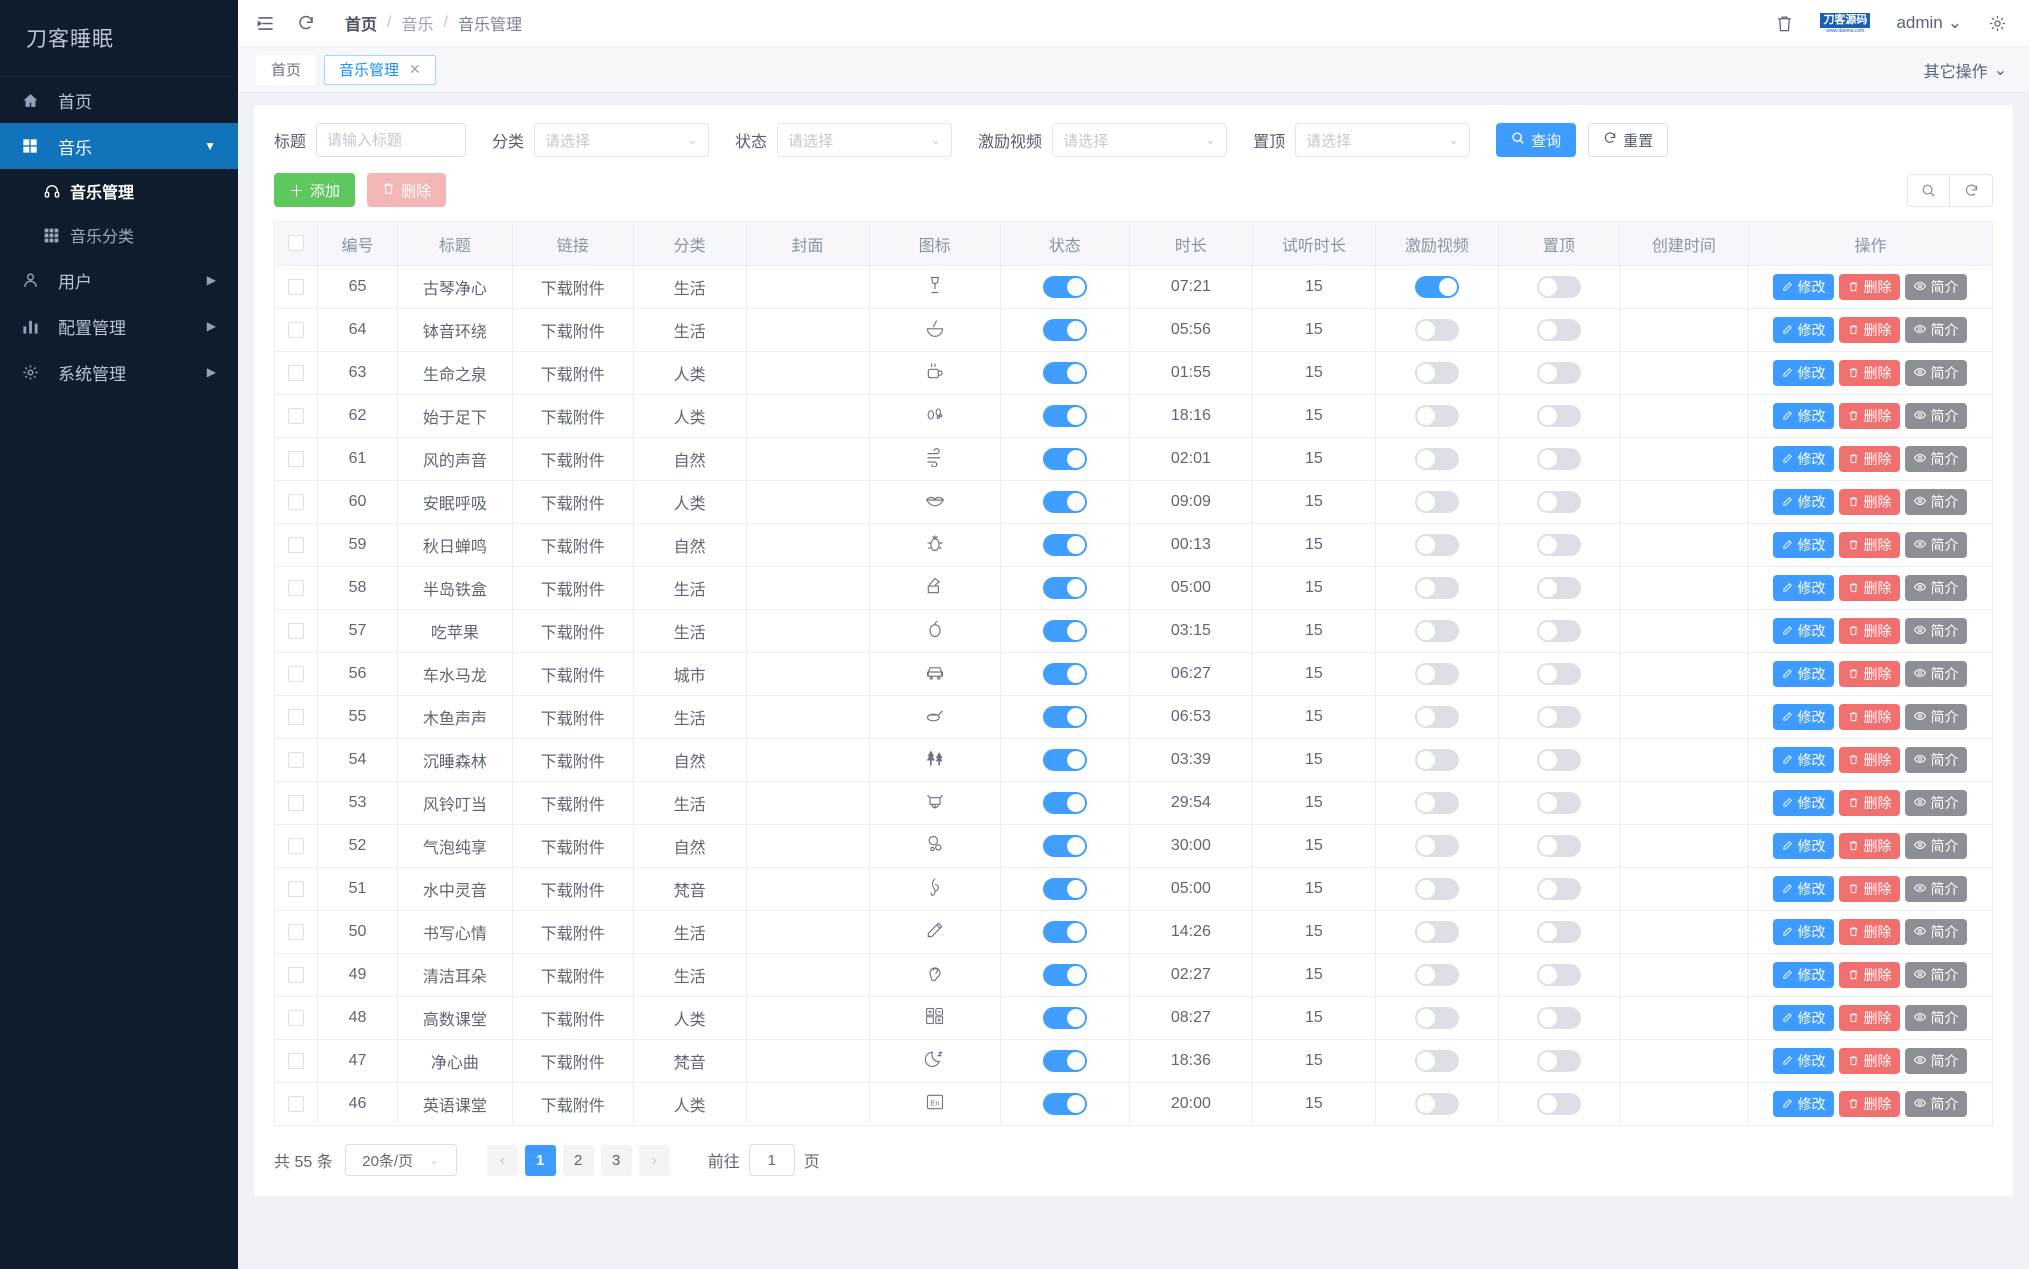  Describe the element at coordinates (119, 280) in the screenshot. I see `sidebar-item-user: 用户 ▶` at that location.